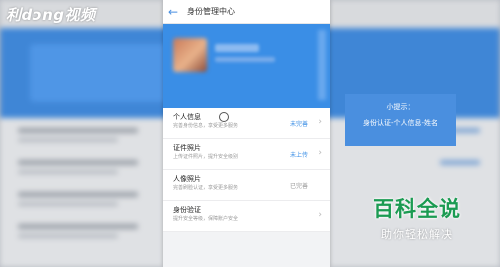 The image size is (500, 267). What do you see at coordinates (246, 66) in the screenshot?
I see `profile-banner` at bounding box center [246, 66].